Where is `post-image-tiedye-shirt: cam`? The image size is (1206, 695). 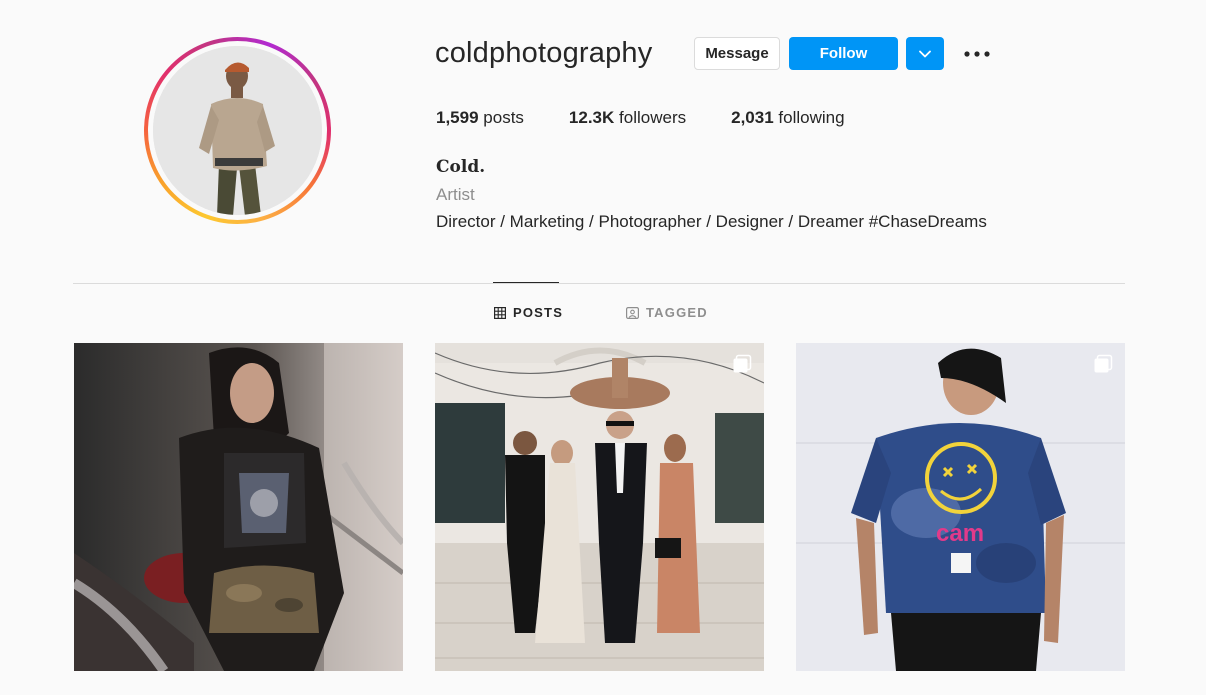 post-image-tiedye-shirt: cam is located at coordinates (960, 507).